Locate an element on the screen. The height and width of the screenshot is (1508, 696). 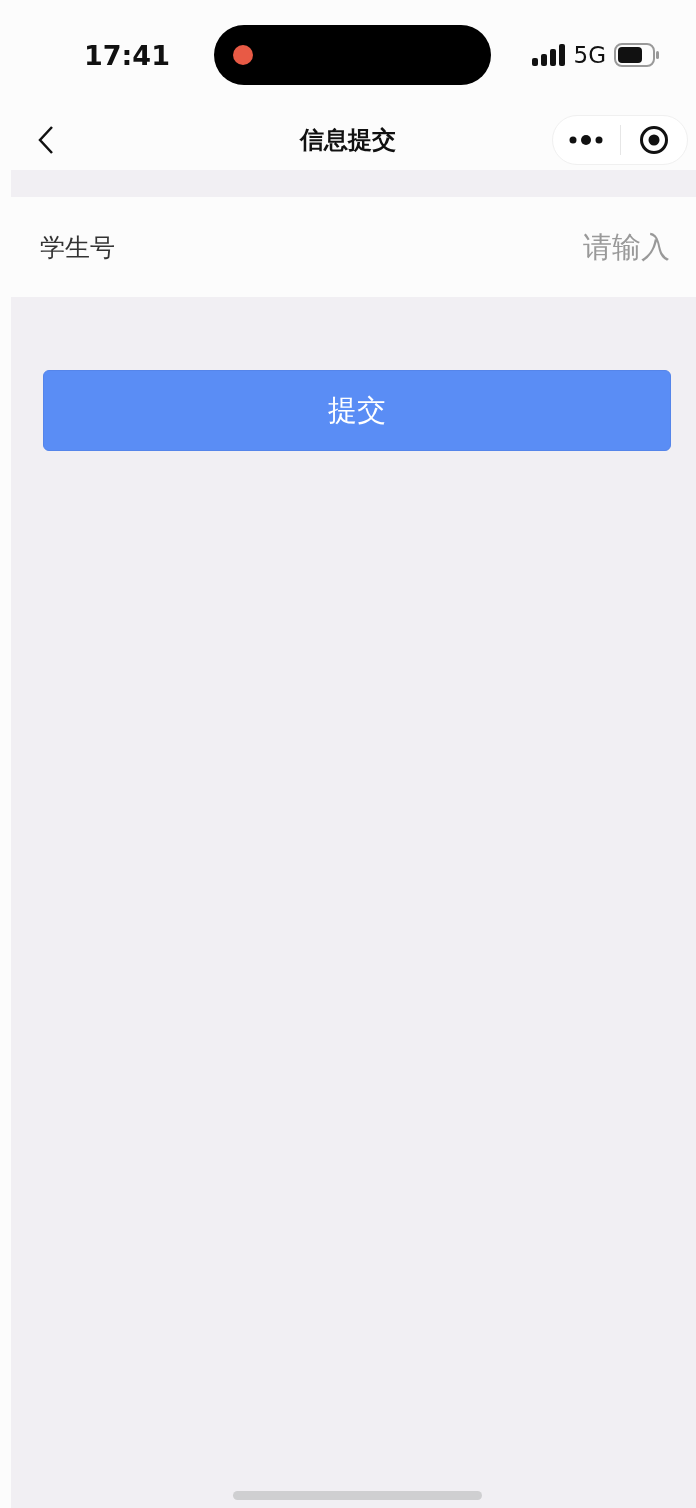
recording-dot-icon is located at coordinates (243, 55).